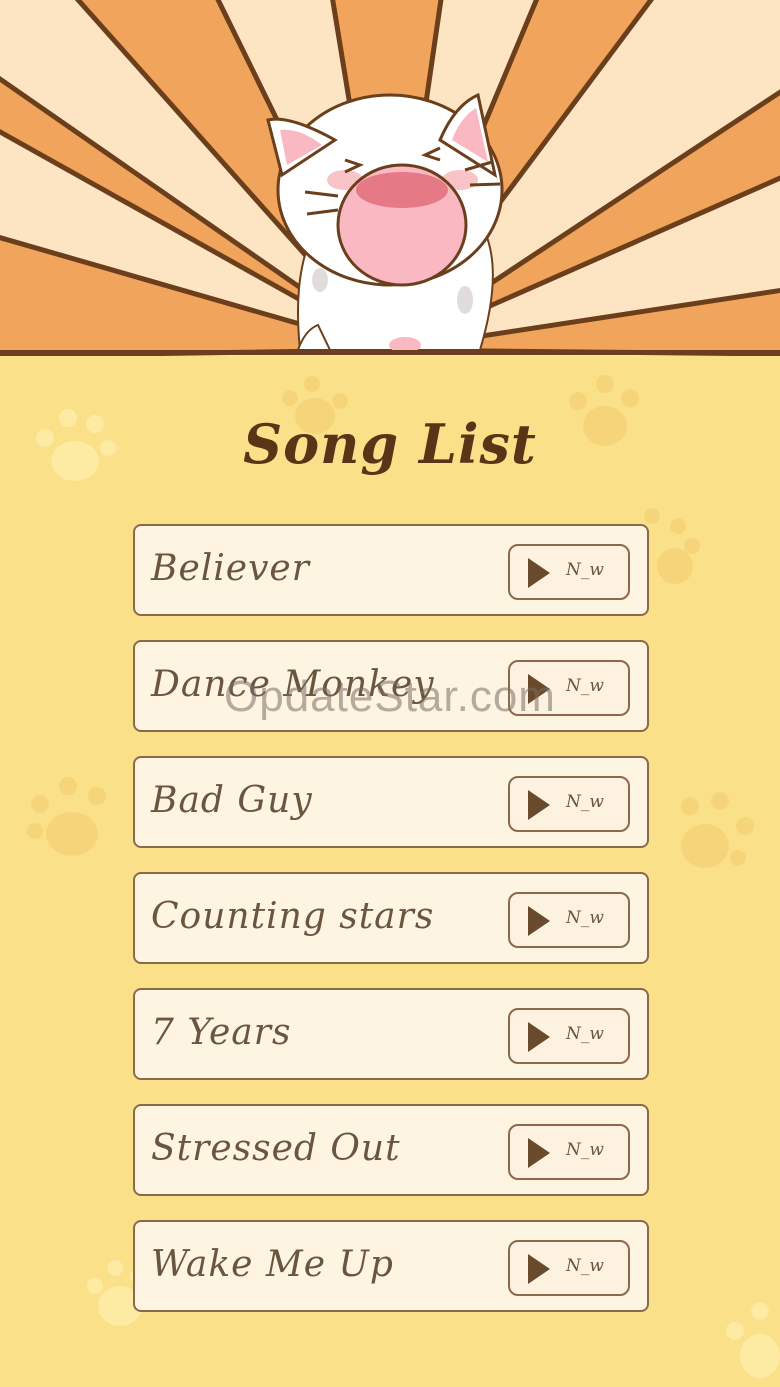 The height and width of the screenshot is (1387, 780). What do you see at coordinates (276, 1148) in the screenshot?
I see `song-name: Stressed Out` at bounding box center [276, 1148].